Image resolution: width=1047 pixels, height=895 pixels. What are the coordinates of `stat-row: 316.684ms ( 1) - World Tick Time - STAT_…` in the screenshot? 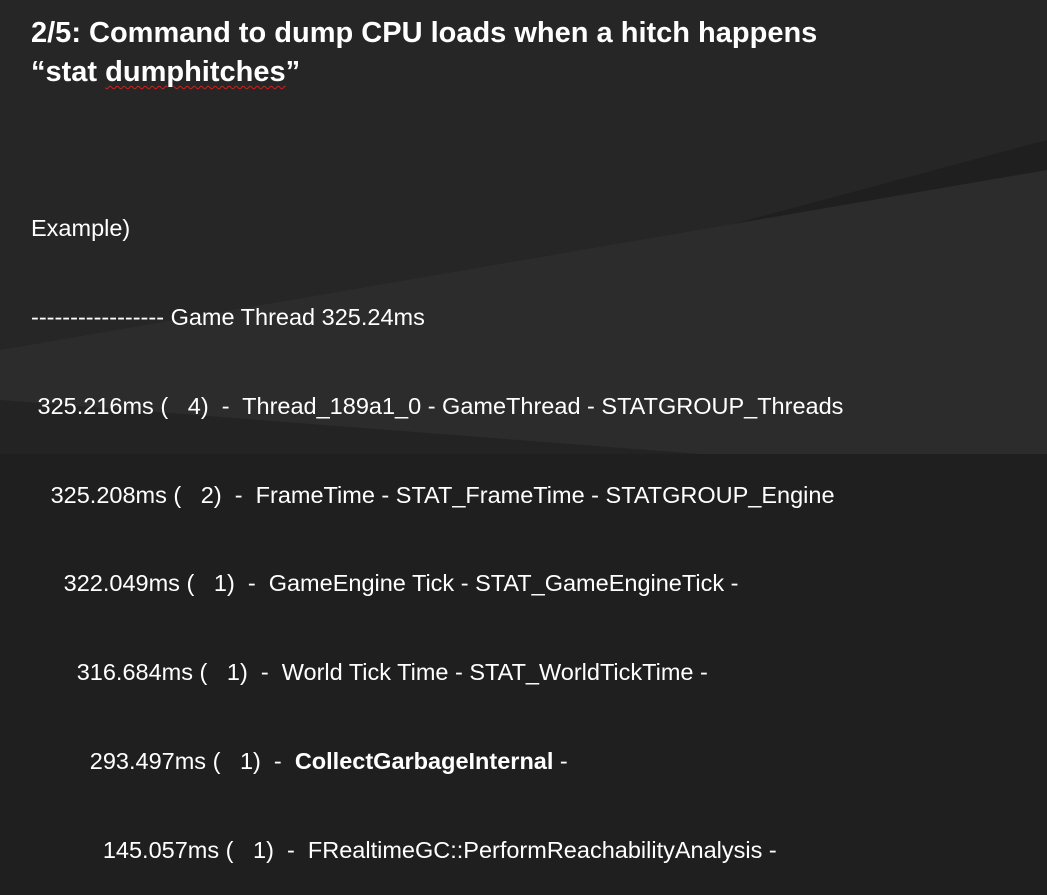 It's located at (437, 673).